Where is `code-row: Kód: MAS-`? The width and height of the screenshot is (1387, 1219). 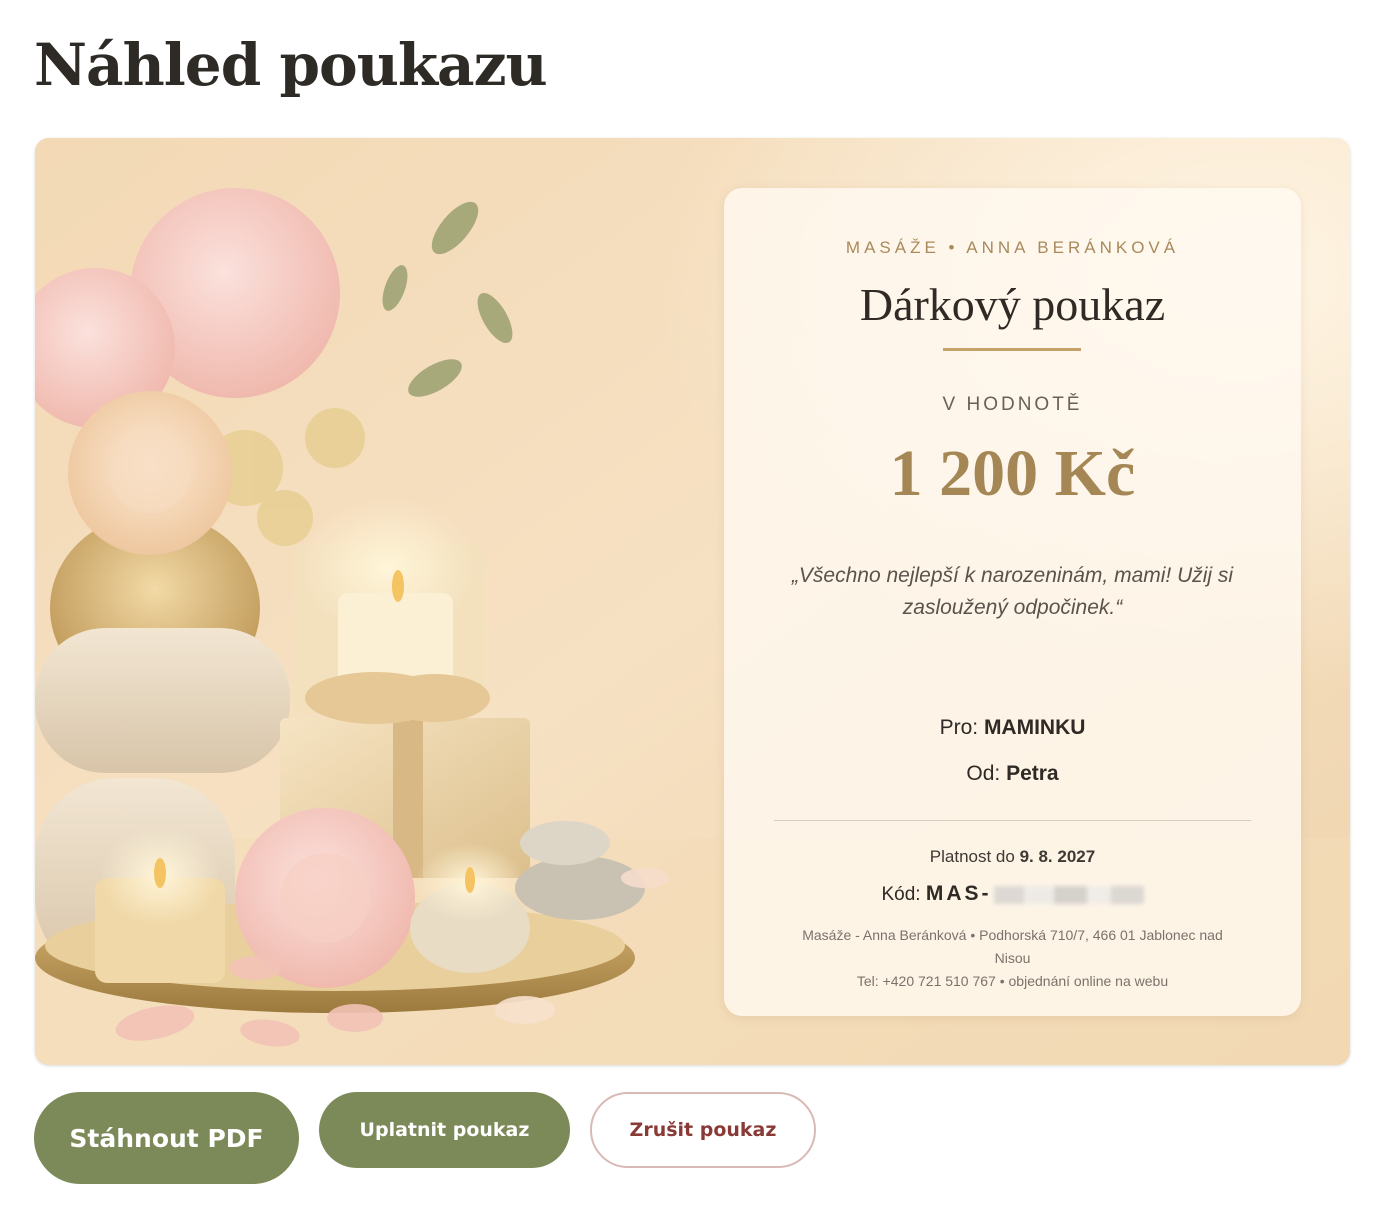
code-row: Kód: MAS- is located at coordinates (1012, 894).